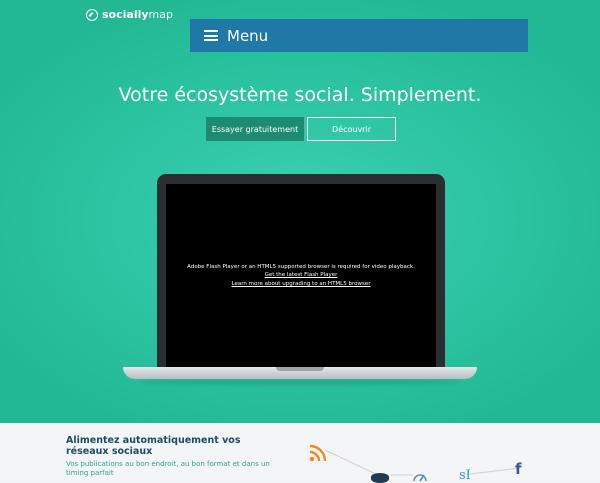  Describe the element at coordinates (255, 129) in the screenshot. I see `try-free-button: Essayer gratuitement` at that location.